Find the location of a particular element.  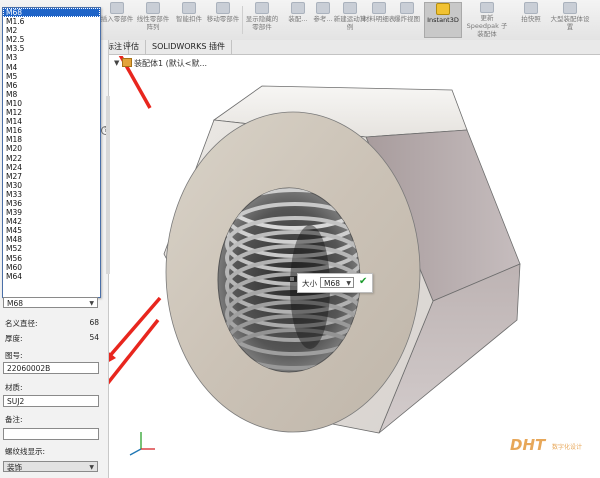

remark-label: 备注: is located at coordinates (14, 419).